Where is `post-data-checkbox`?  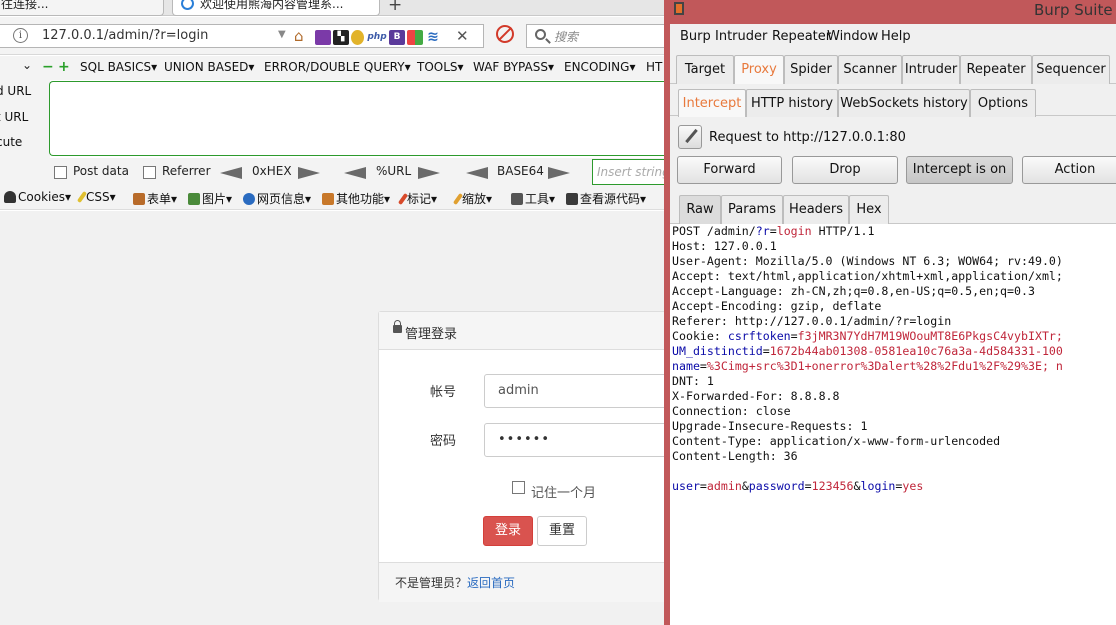 post-data-checkbox is located at coordinates (60, 172).